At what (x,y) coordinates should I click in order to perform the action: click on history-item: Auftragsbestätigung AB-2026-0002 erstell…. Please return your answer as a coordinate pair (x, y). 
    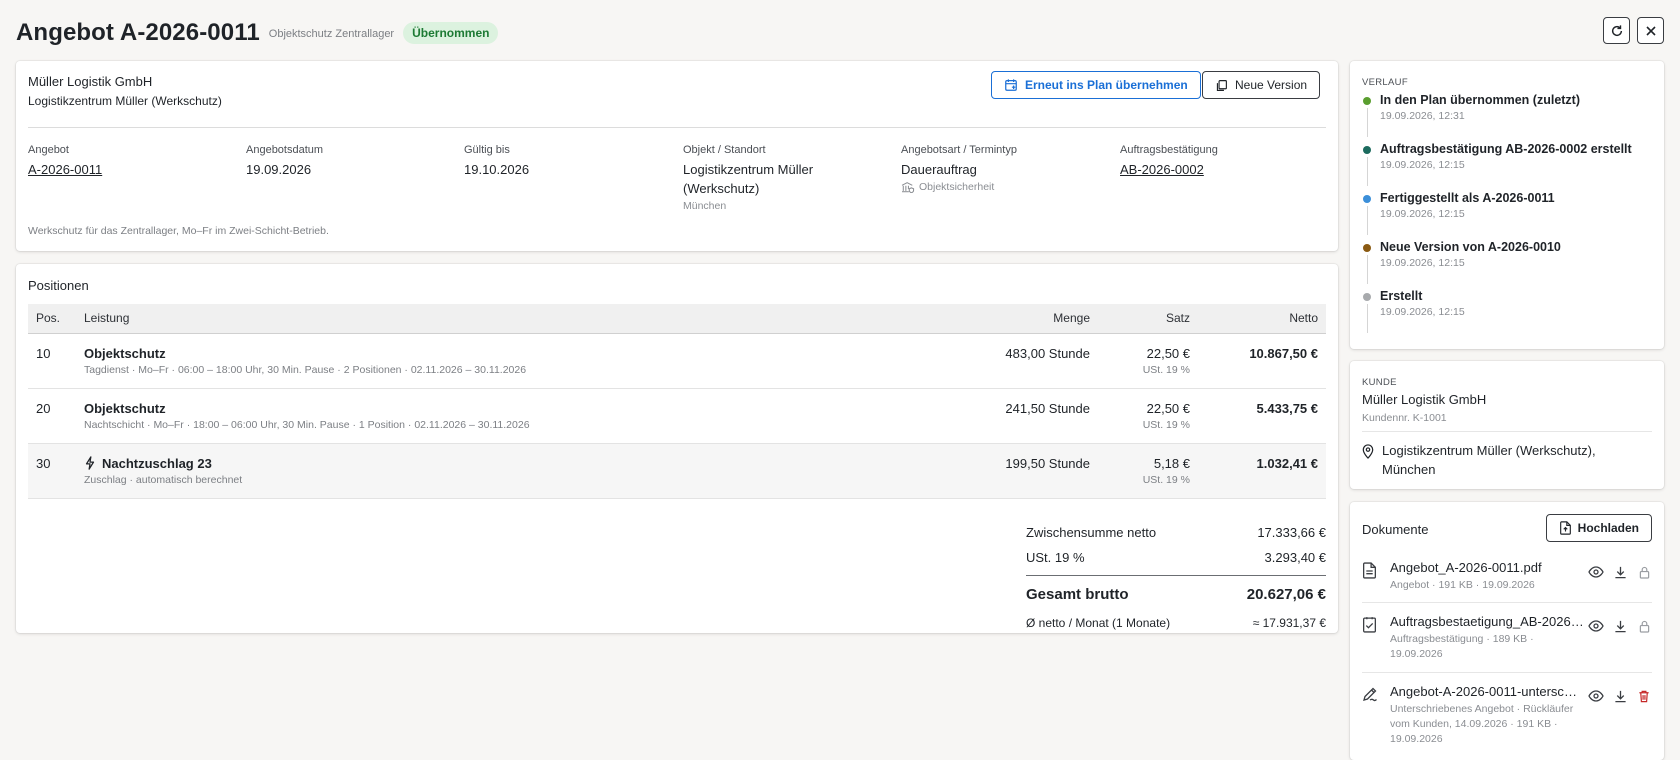
    Looking at the image, I should click on (1507, 166).